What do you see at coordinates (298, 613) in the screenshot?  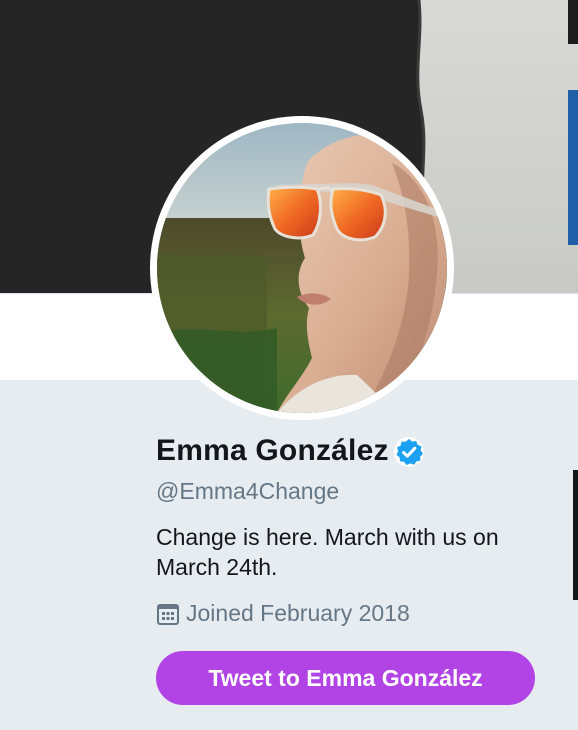 I see `joined-text: Joined February 2018` at bounding box center [298, 613].